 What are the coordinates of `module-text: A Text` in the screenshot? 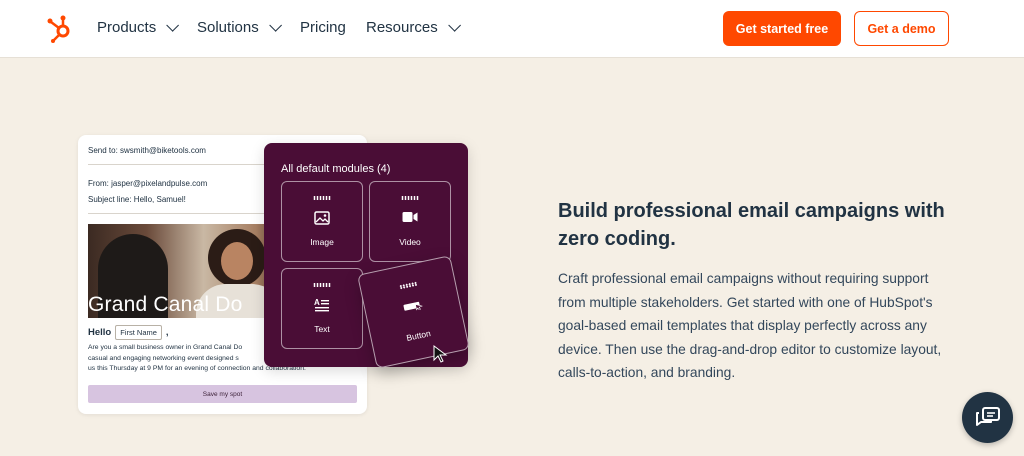 It's located at (322, 308).